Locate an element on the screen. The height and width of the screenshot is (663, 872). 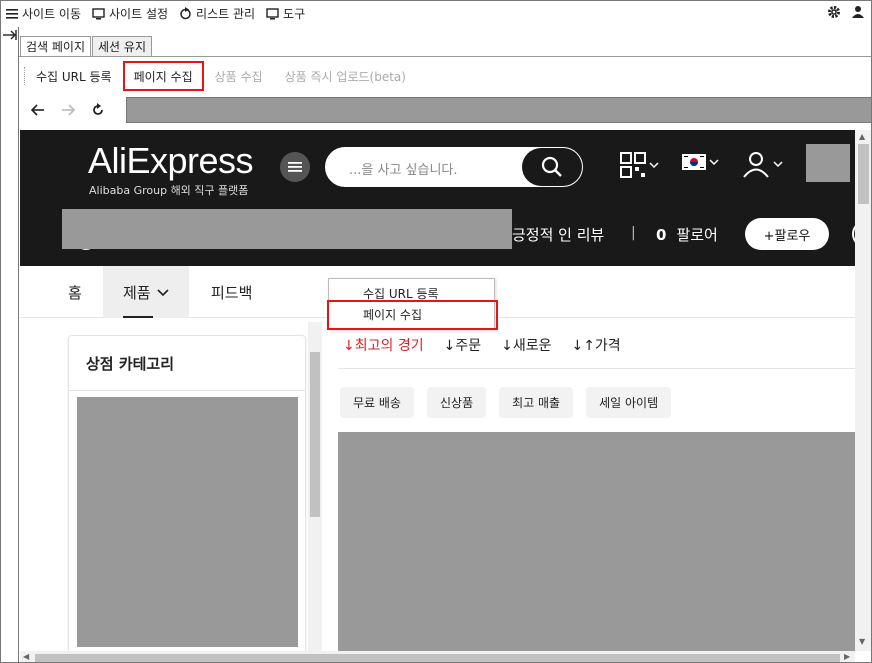
category-panel: 상점 카테고리 is located at coordinates (187, 498).